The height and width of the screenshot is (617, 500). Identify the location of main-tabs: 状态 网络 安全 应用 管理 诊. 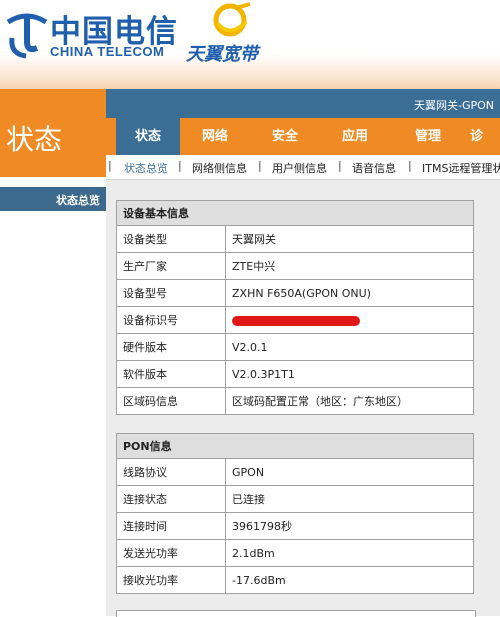
(303, 136).